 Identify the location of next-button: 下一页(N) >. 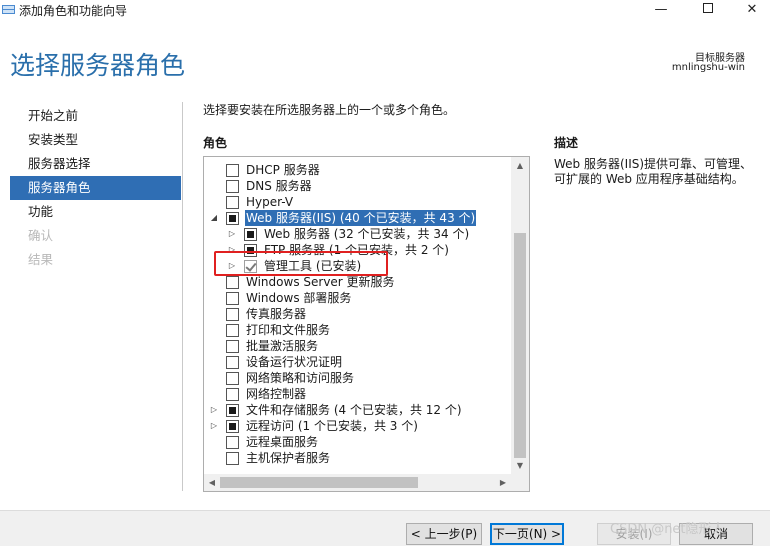
(527, 534).